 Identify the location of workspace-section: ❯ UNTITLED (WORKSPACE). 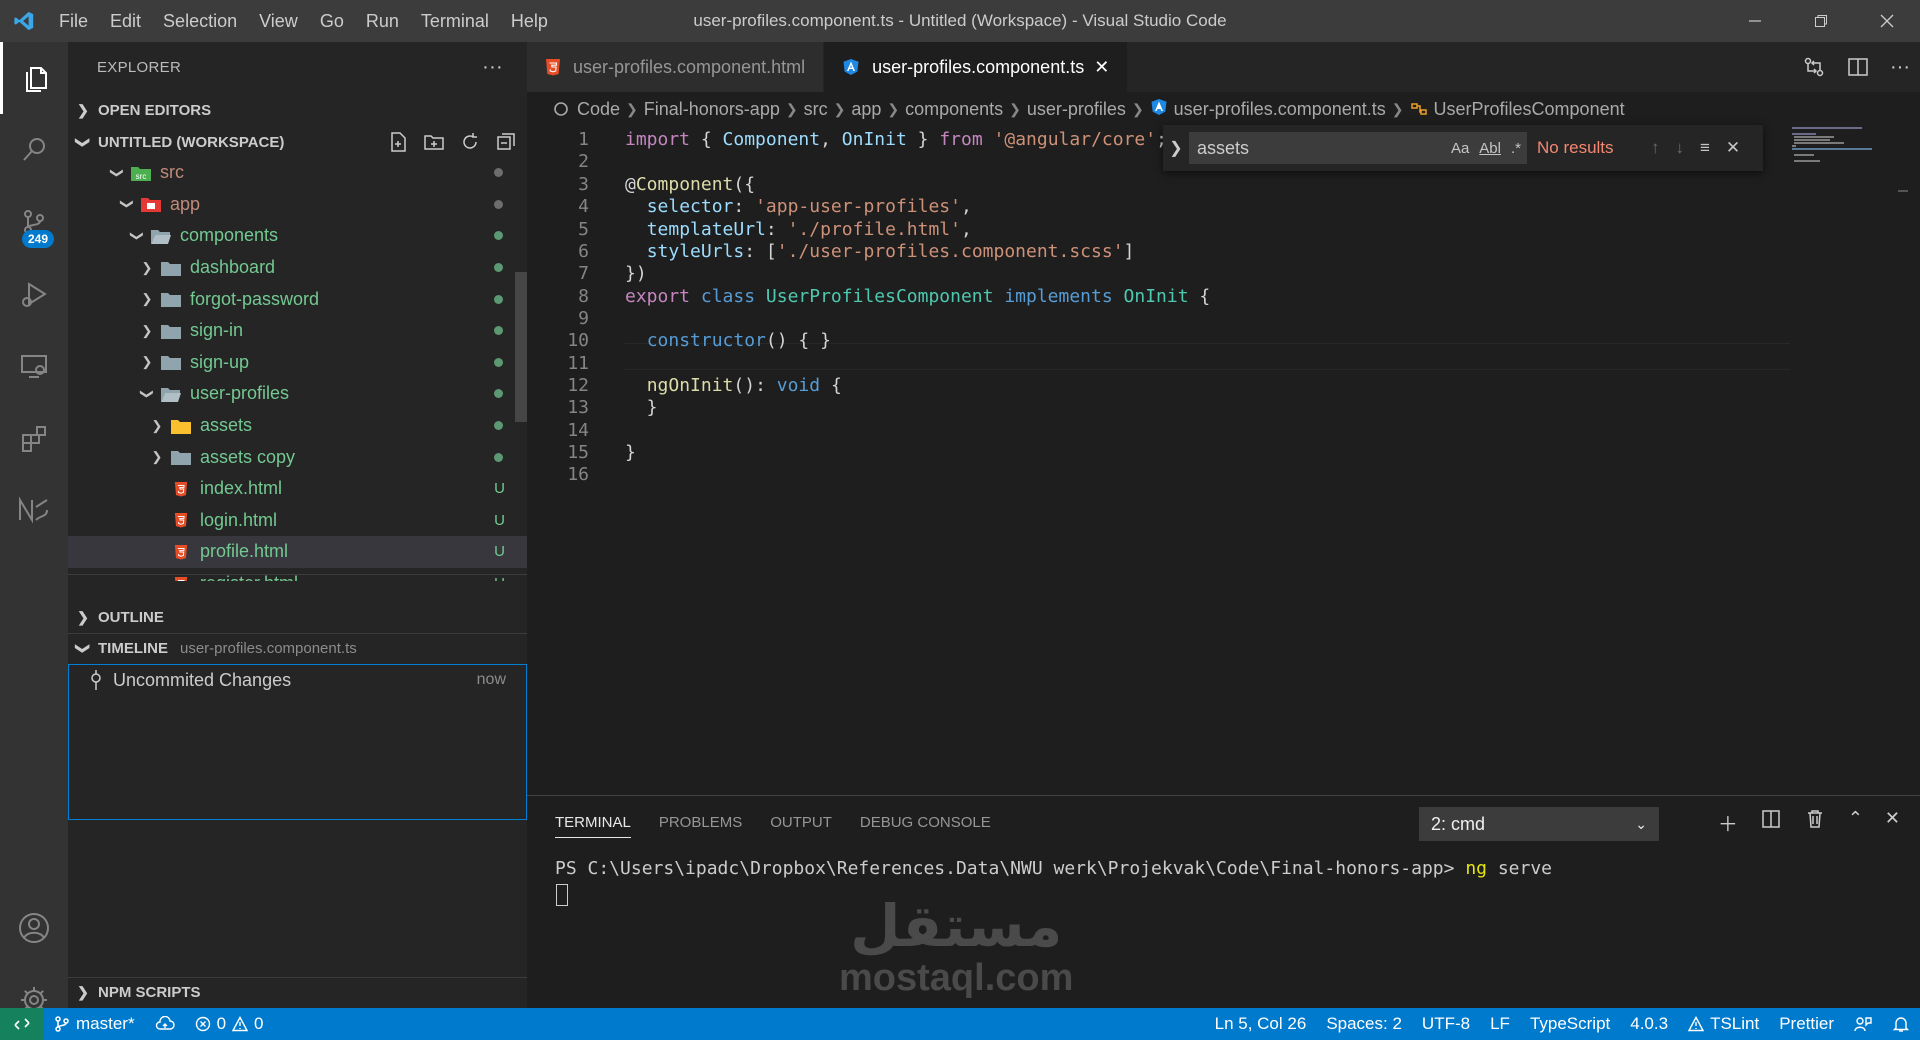
(297, 142).